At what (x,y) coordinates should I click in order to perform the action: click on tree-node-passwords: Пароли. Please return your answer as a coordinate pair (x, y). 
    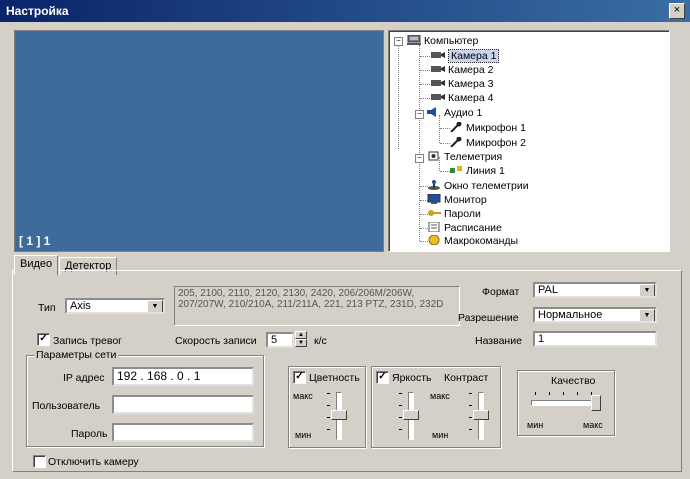
    Looking at the image, I should click on (454, 214).